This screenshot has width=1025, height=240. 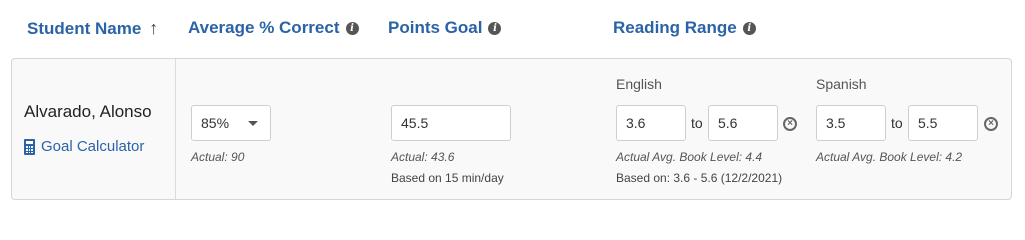 What do you see at coordinates (943, 123) in the screenshot?
I see `spanish-to-input: 5.5` at bounding box center [943, 123].